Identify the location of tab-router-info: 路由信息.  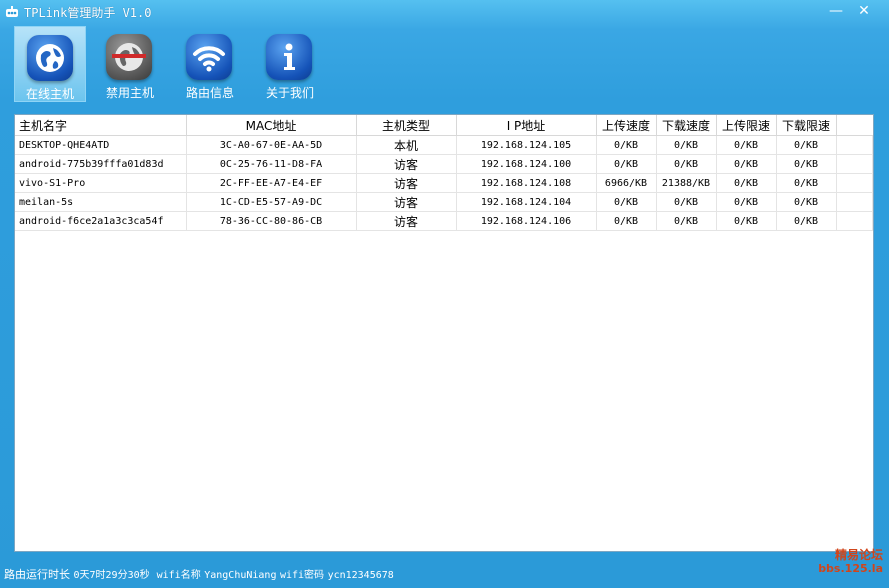
(210, 64).